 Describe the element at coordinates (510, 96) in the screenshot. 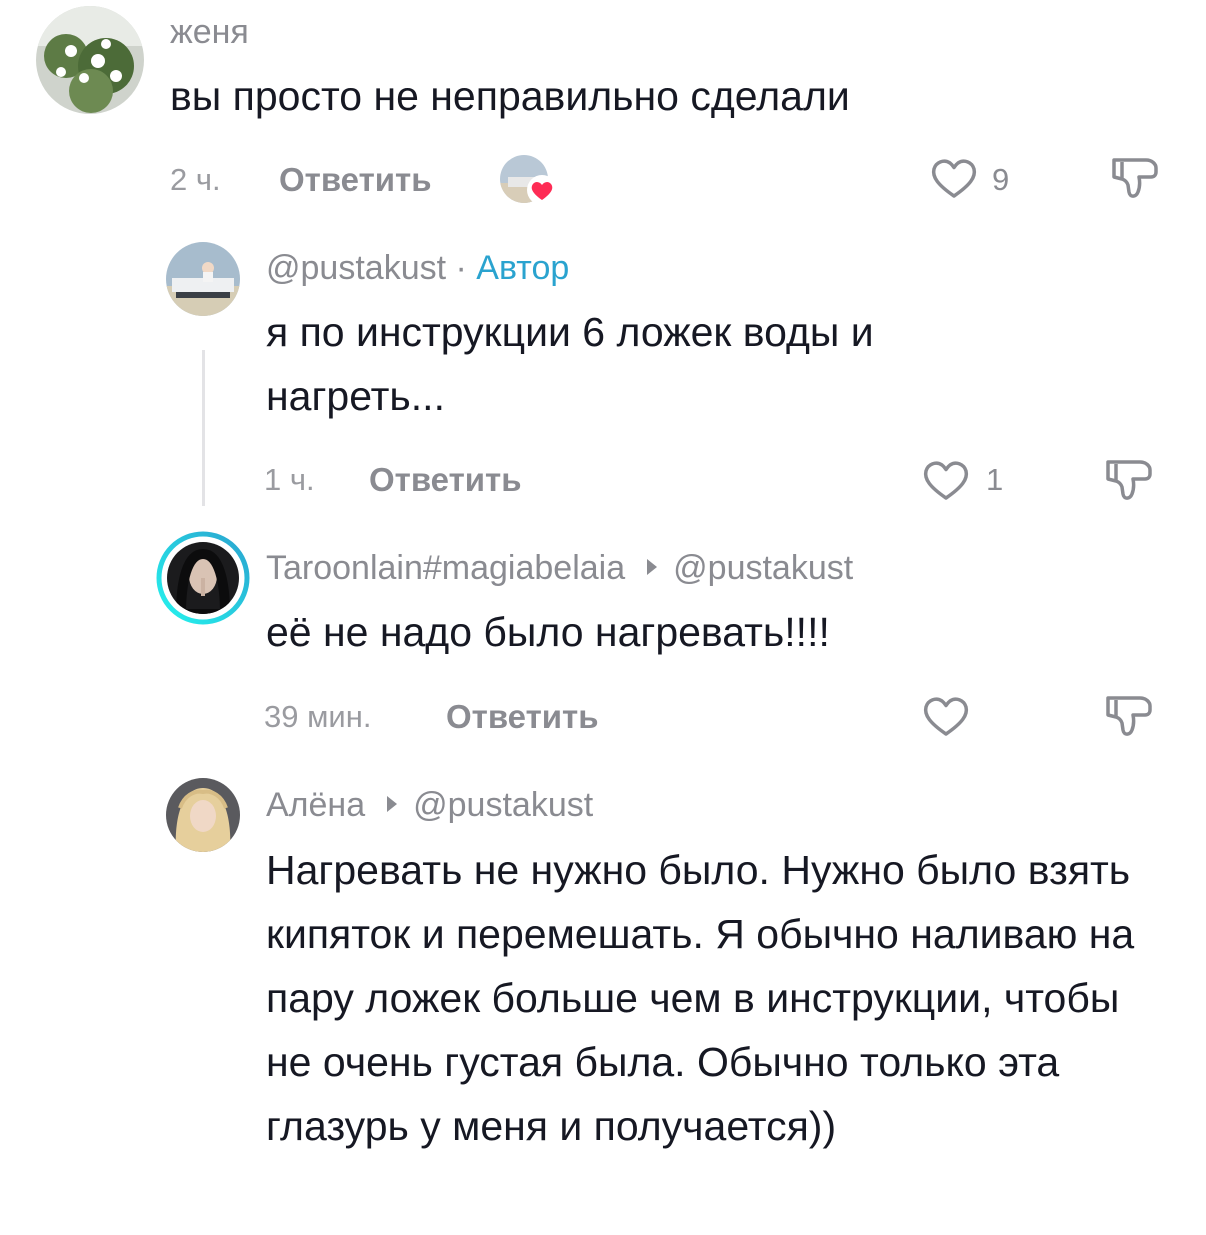

I see `comment-text: вы просто не неправильно сделали` at that location.